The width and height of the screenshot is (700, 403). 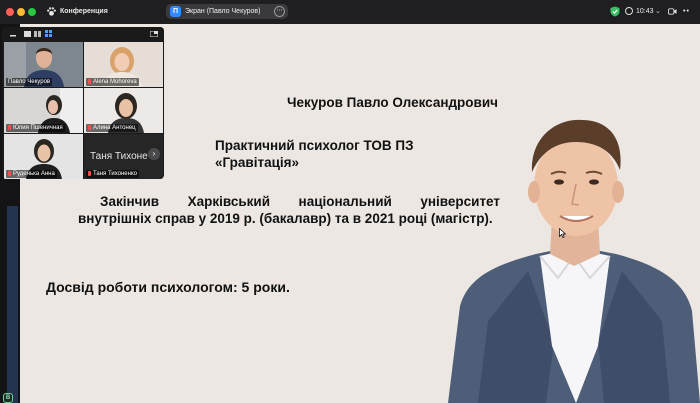 What do you see at coordinates (123, 110) in the screenshot?
I see `participant-tile: Алина Антонец` at bounding box center [123, 110].